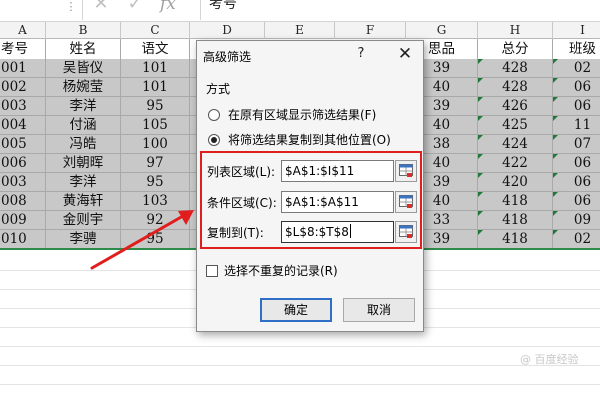 Image resolution: width=600 pixels, height=400 pixels. What do you see at coordinates (515, 144) in the screenshot?
I see `table-cell: 424` at bounding box center [515, 144].